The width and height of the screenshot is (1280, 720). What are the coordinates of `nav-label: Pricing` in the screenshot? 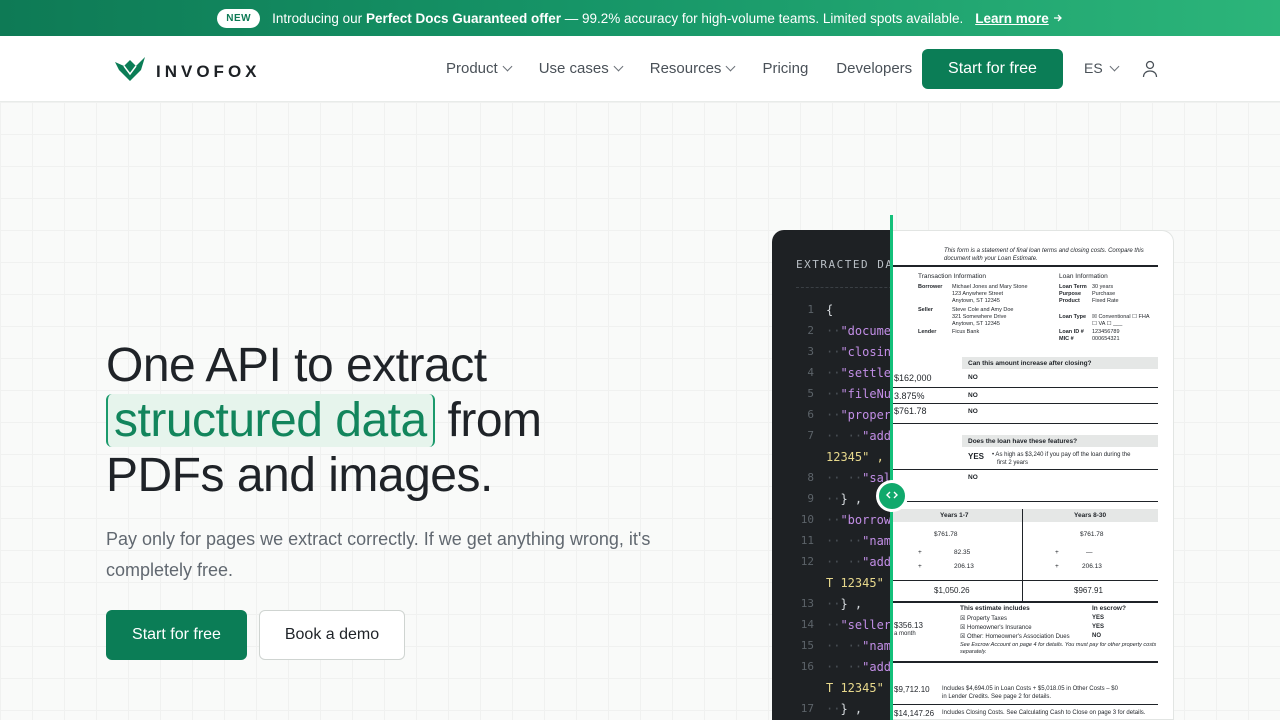 It's located at (785, 68).